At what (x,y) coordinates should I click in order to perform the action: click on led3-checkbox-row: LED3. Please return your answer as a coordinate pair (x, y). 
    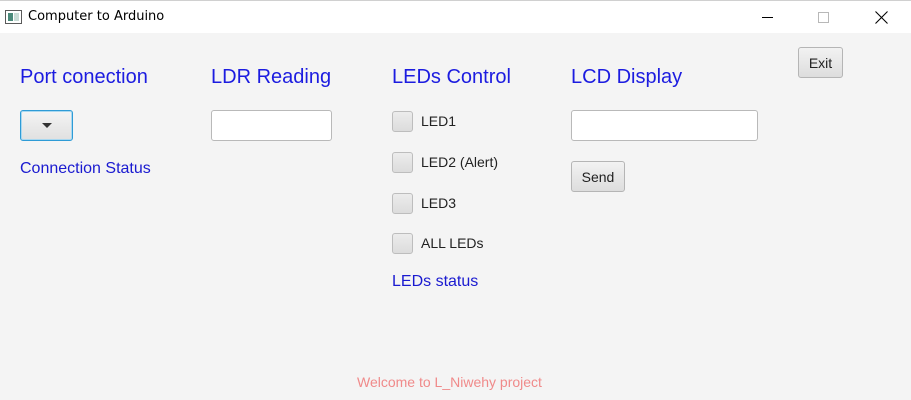
    Looking at the image, I should click on (424, 203).